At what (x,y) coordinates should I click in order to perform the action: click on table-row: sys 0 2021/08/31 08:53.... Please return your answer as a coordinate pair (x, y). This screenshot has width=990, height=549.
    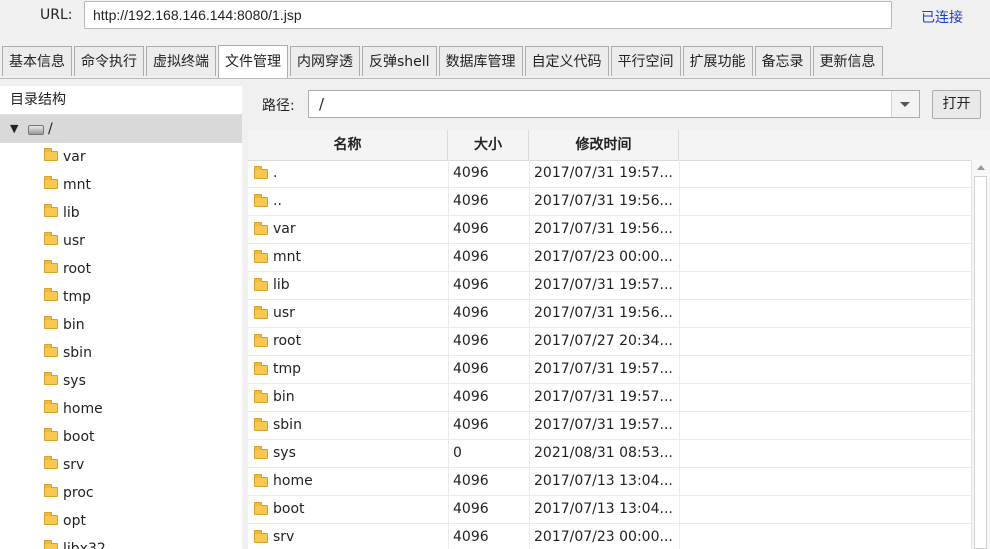
    Looking at the image, I should click on (619, 454).